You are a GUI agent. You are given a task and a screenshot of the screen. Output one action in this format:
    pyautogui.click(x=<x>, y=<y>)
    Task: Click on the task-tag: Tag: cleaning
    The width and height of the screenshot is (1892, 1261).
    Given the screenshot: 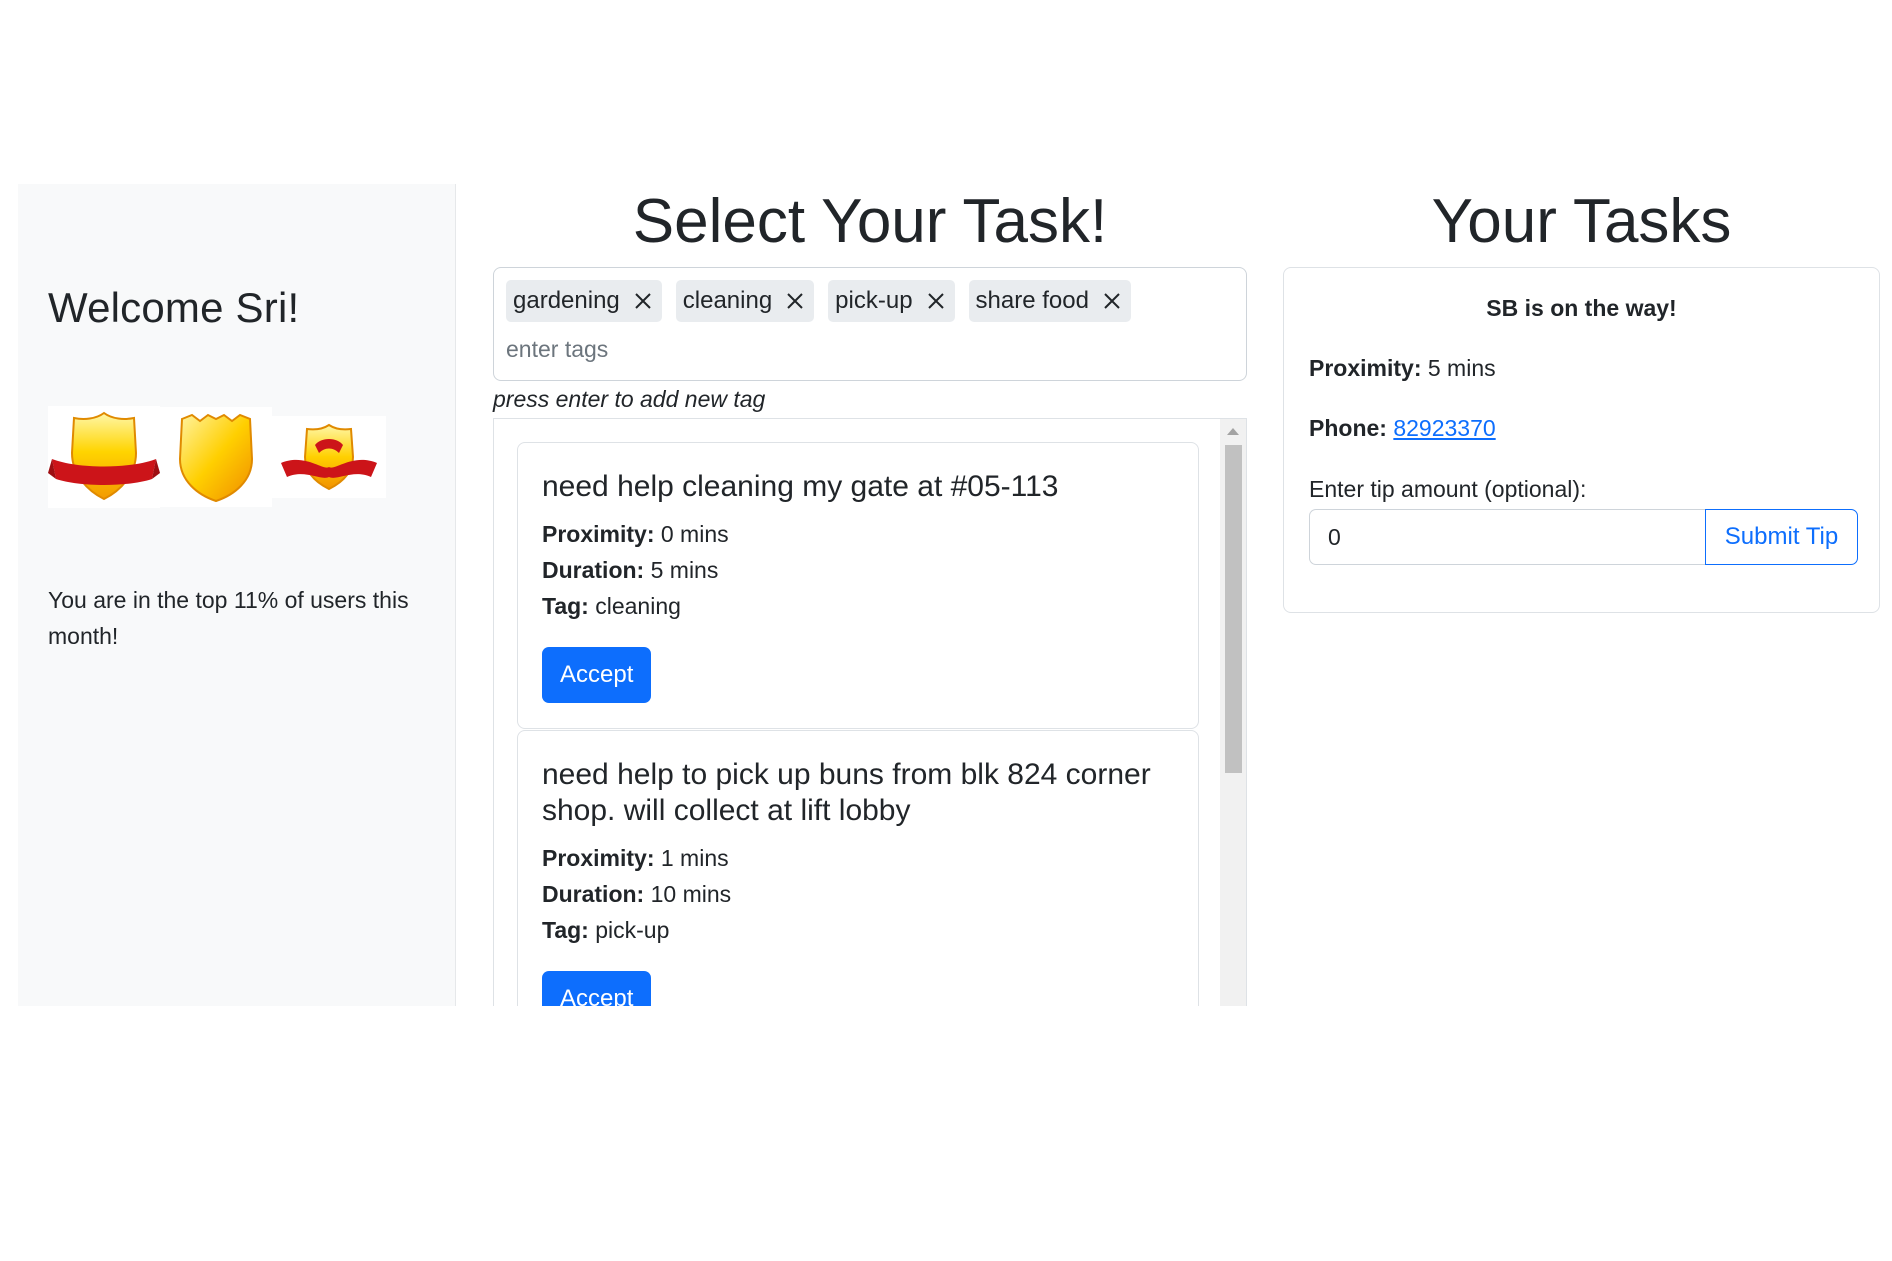 What is the action you would take?
    pyautogui.click(x=635, y=606)
    